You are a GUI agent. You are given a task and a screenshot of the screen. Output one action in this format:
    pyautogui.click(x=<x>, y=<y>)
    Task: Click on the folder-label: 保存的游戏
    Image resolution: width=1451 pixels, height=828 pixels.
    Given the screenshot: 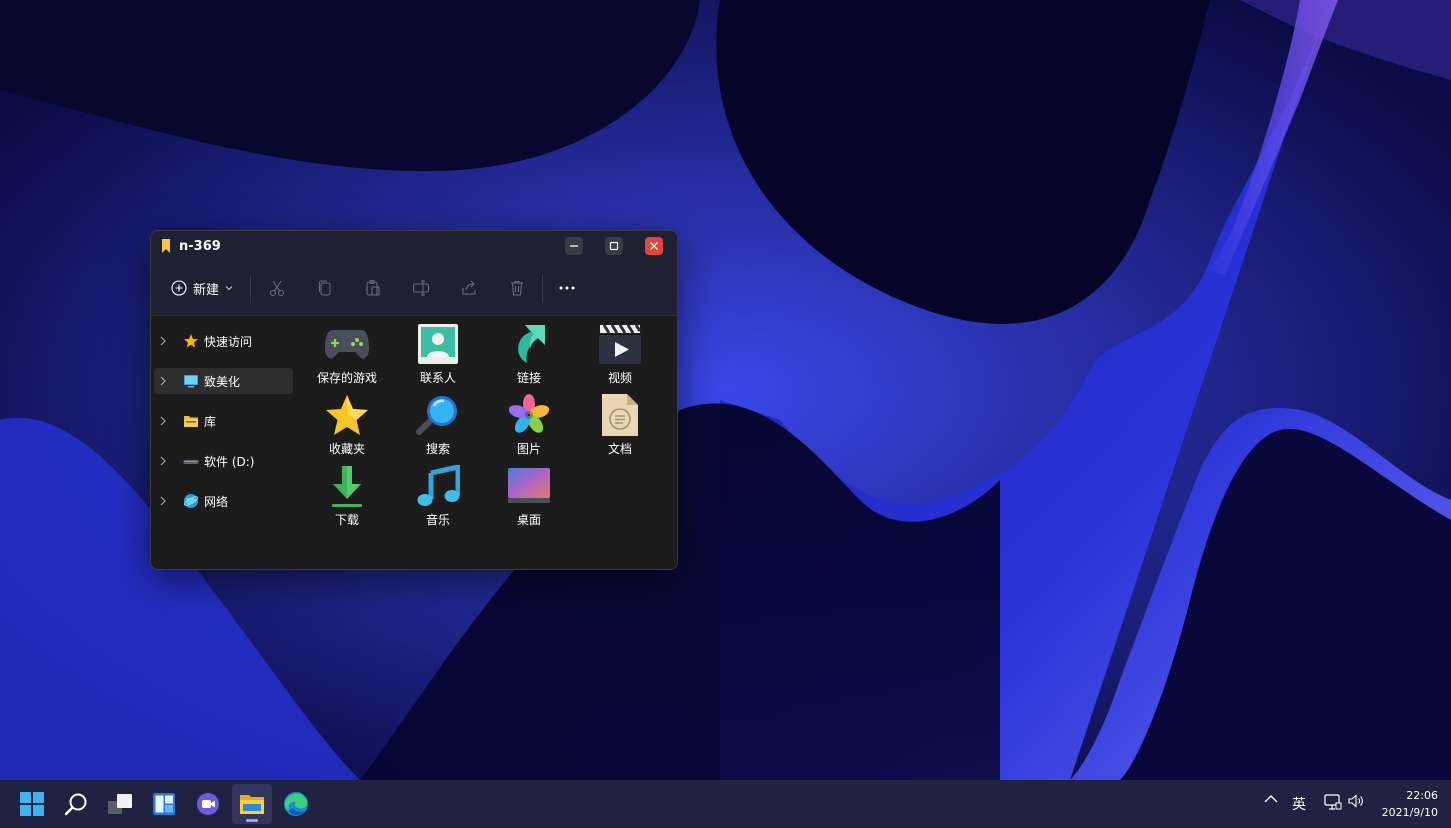 What is the action you would take?
    pyautogui.click(x=346, y=378)
    